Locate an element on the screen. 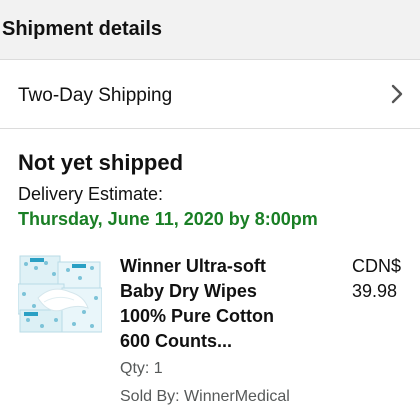  product-title-line: 100% Pure Cotton is located at coordinates (197, 316).